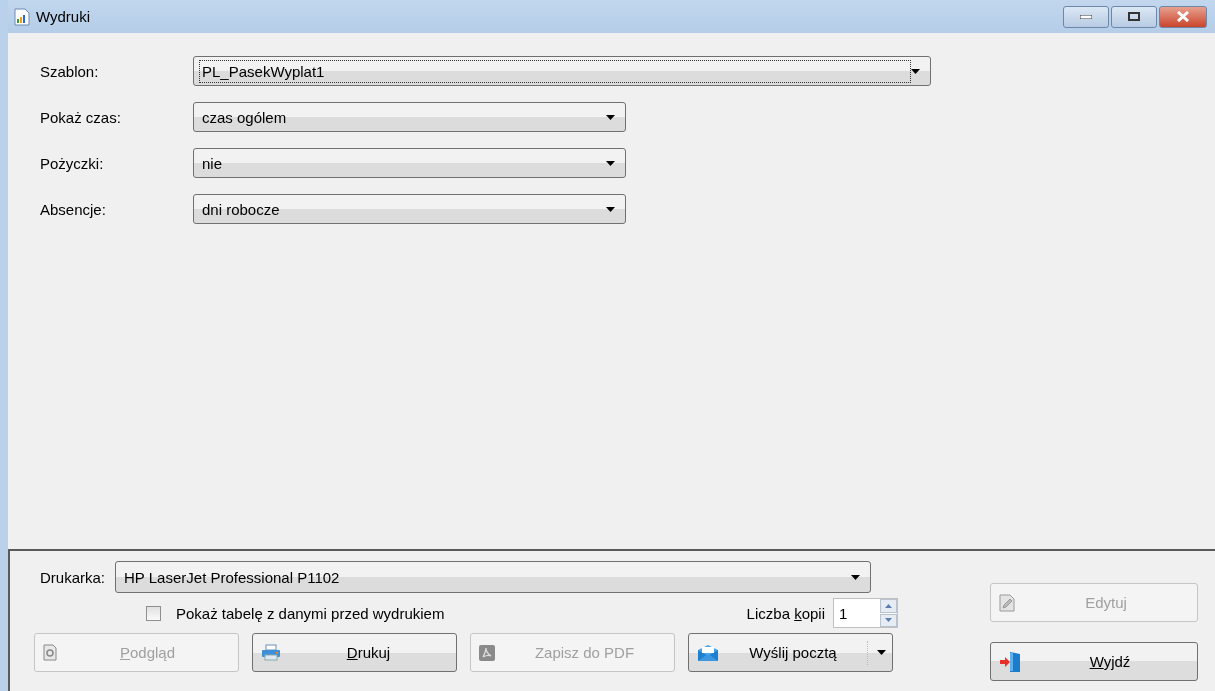  Describe the element at coordinates (81, 117) in the screenshot. I see `field-label: Pokaż czas:` at that location.